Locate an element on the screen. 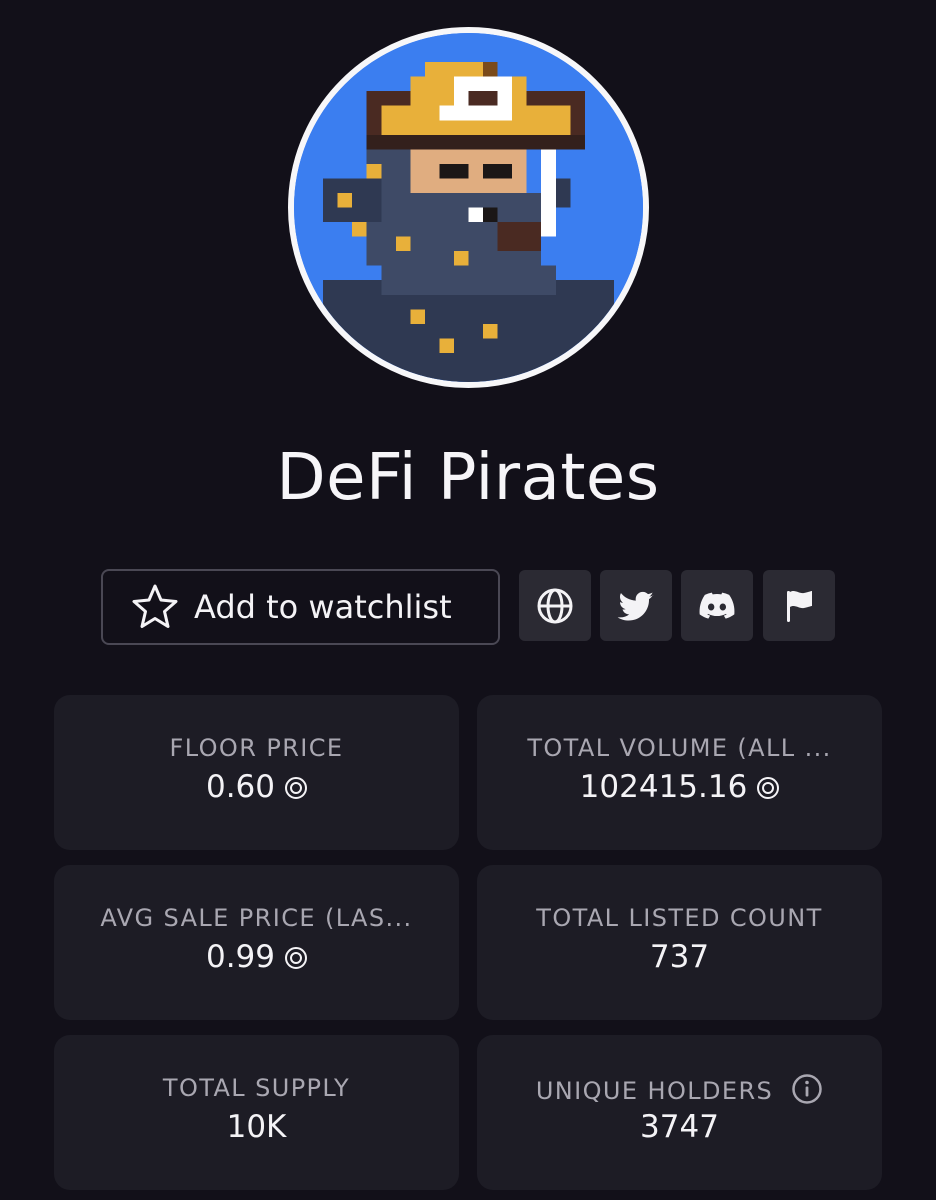 This screenshot has width=936, height=1200. stat-number: 3747 is located at coordinates (679, 1127).